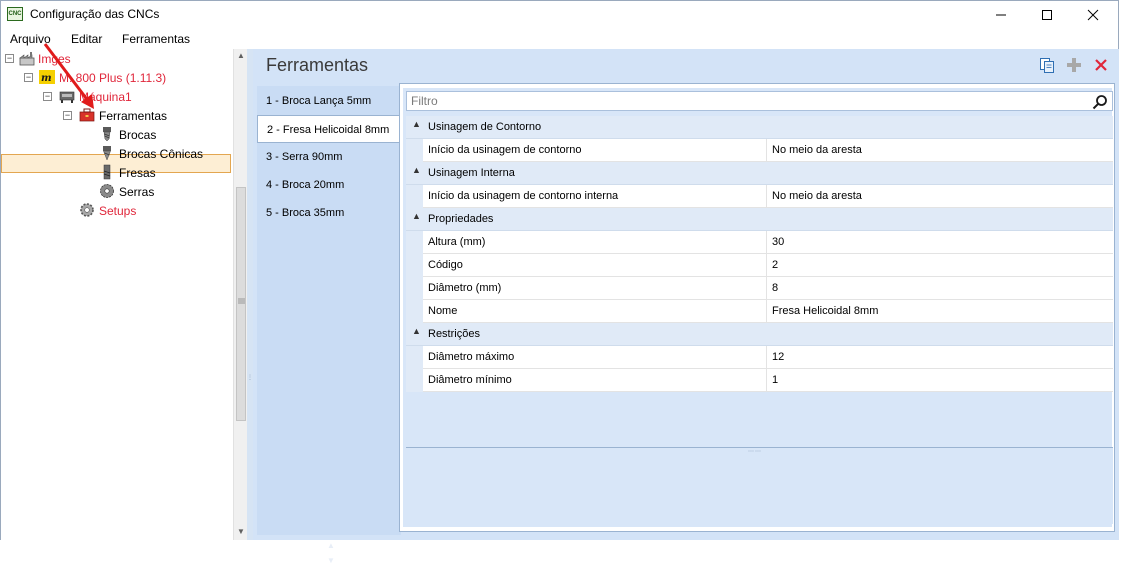  What do you see at coordinates (595, 150) in the screenshot?
I see `property-name: Início da usinagem de contorno` at bounding box center [595, 150].